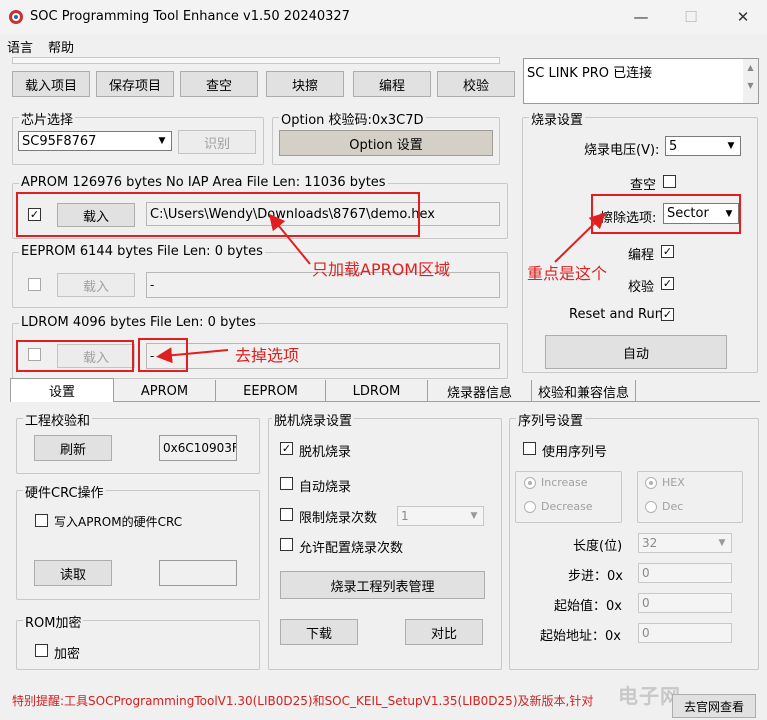 The image size is (767, 720). Describe the element at coordinates (64, 491) in the screenshot. I see `hw-crc-label: 硬件CRC操作` at that location.